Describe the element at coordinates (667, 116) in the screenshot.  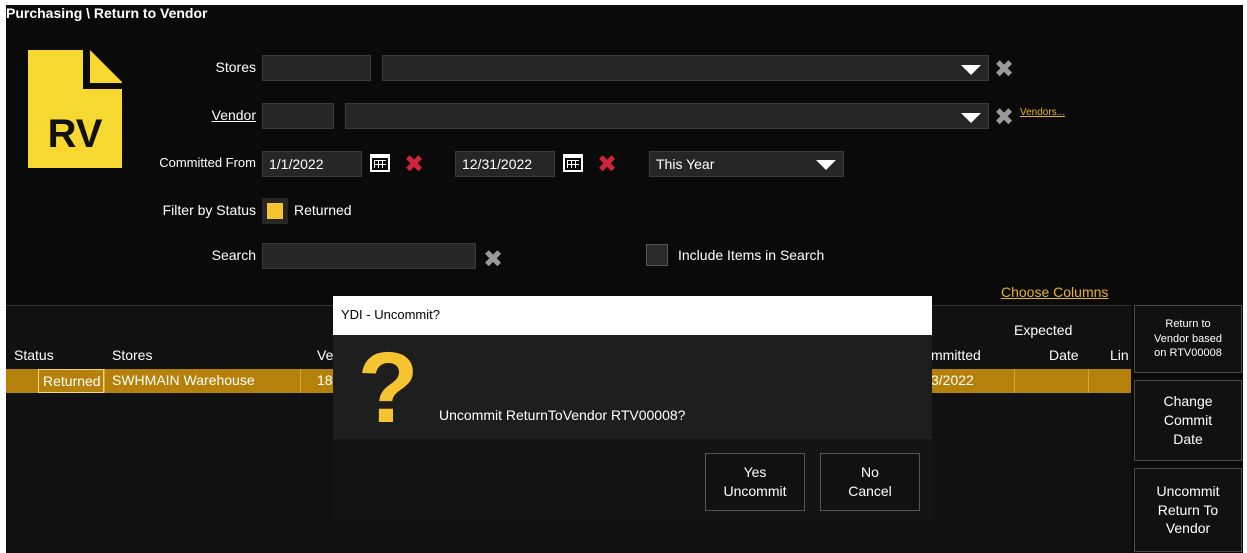
I see `vendor-dropdown` at that location.